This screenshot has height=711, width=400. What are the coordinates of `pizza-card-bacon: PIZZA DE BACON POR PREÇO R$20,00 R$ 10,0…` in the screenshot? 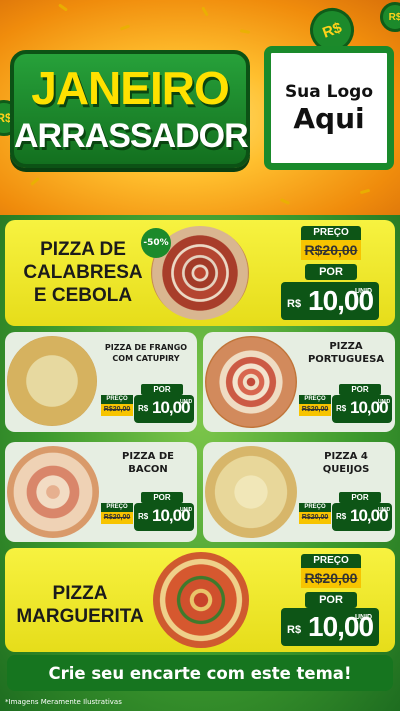 It's located at (101, 492).